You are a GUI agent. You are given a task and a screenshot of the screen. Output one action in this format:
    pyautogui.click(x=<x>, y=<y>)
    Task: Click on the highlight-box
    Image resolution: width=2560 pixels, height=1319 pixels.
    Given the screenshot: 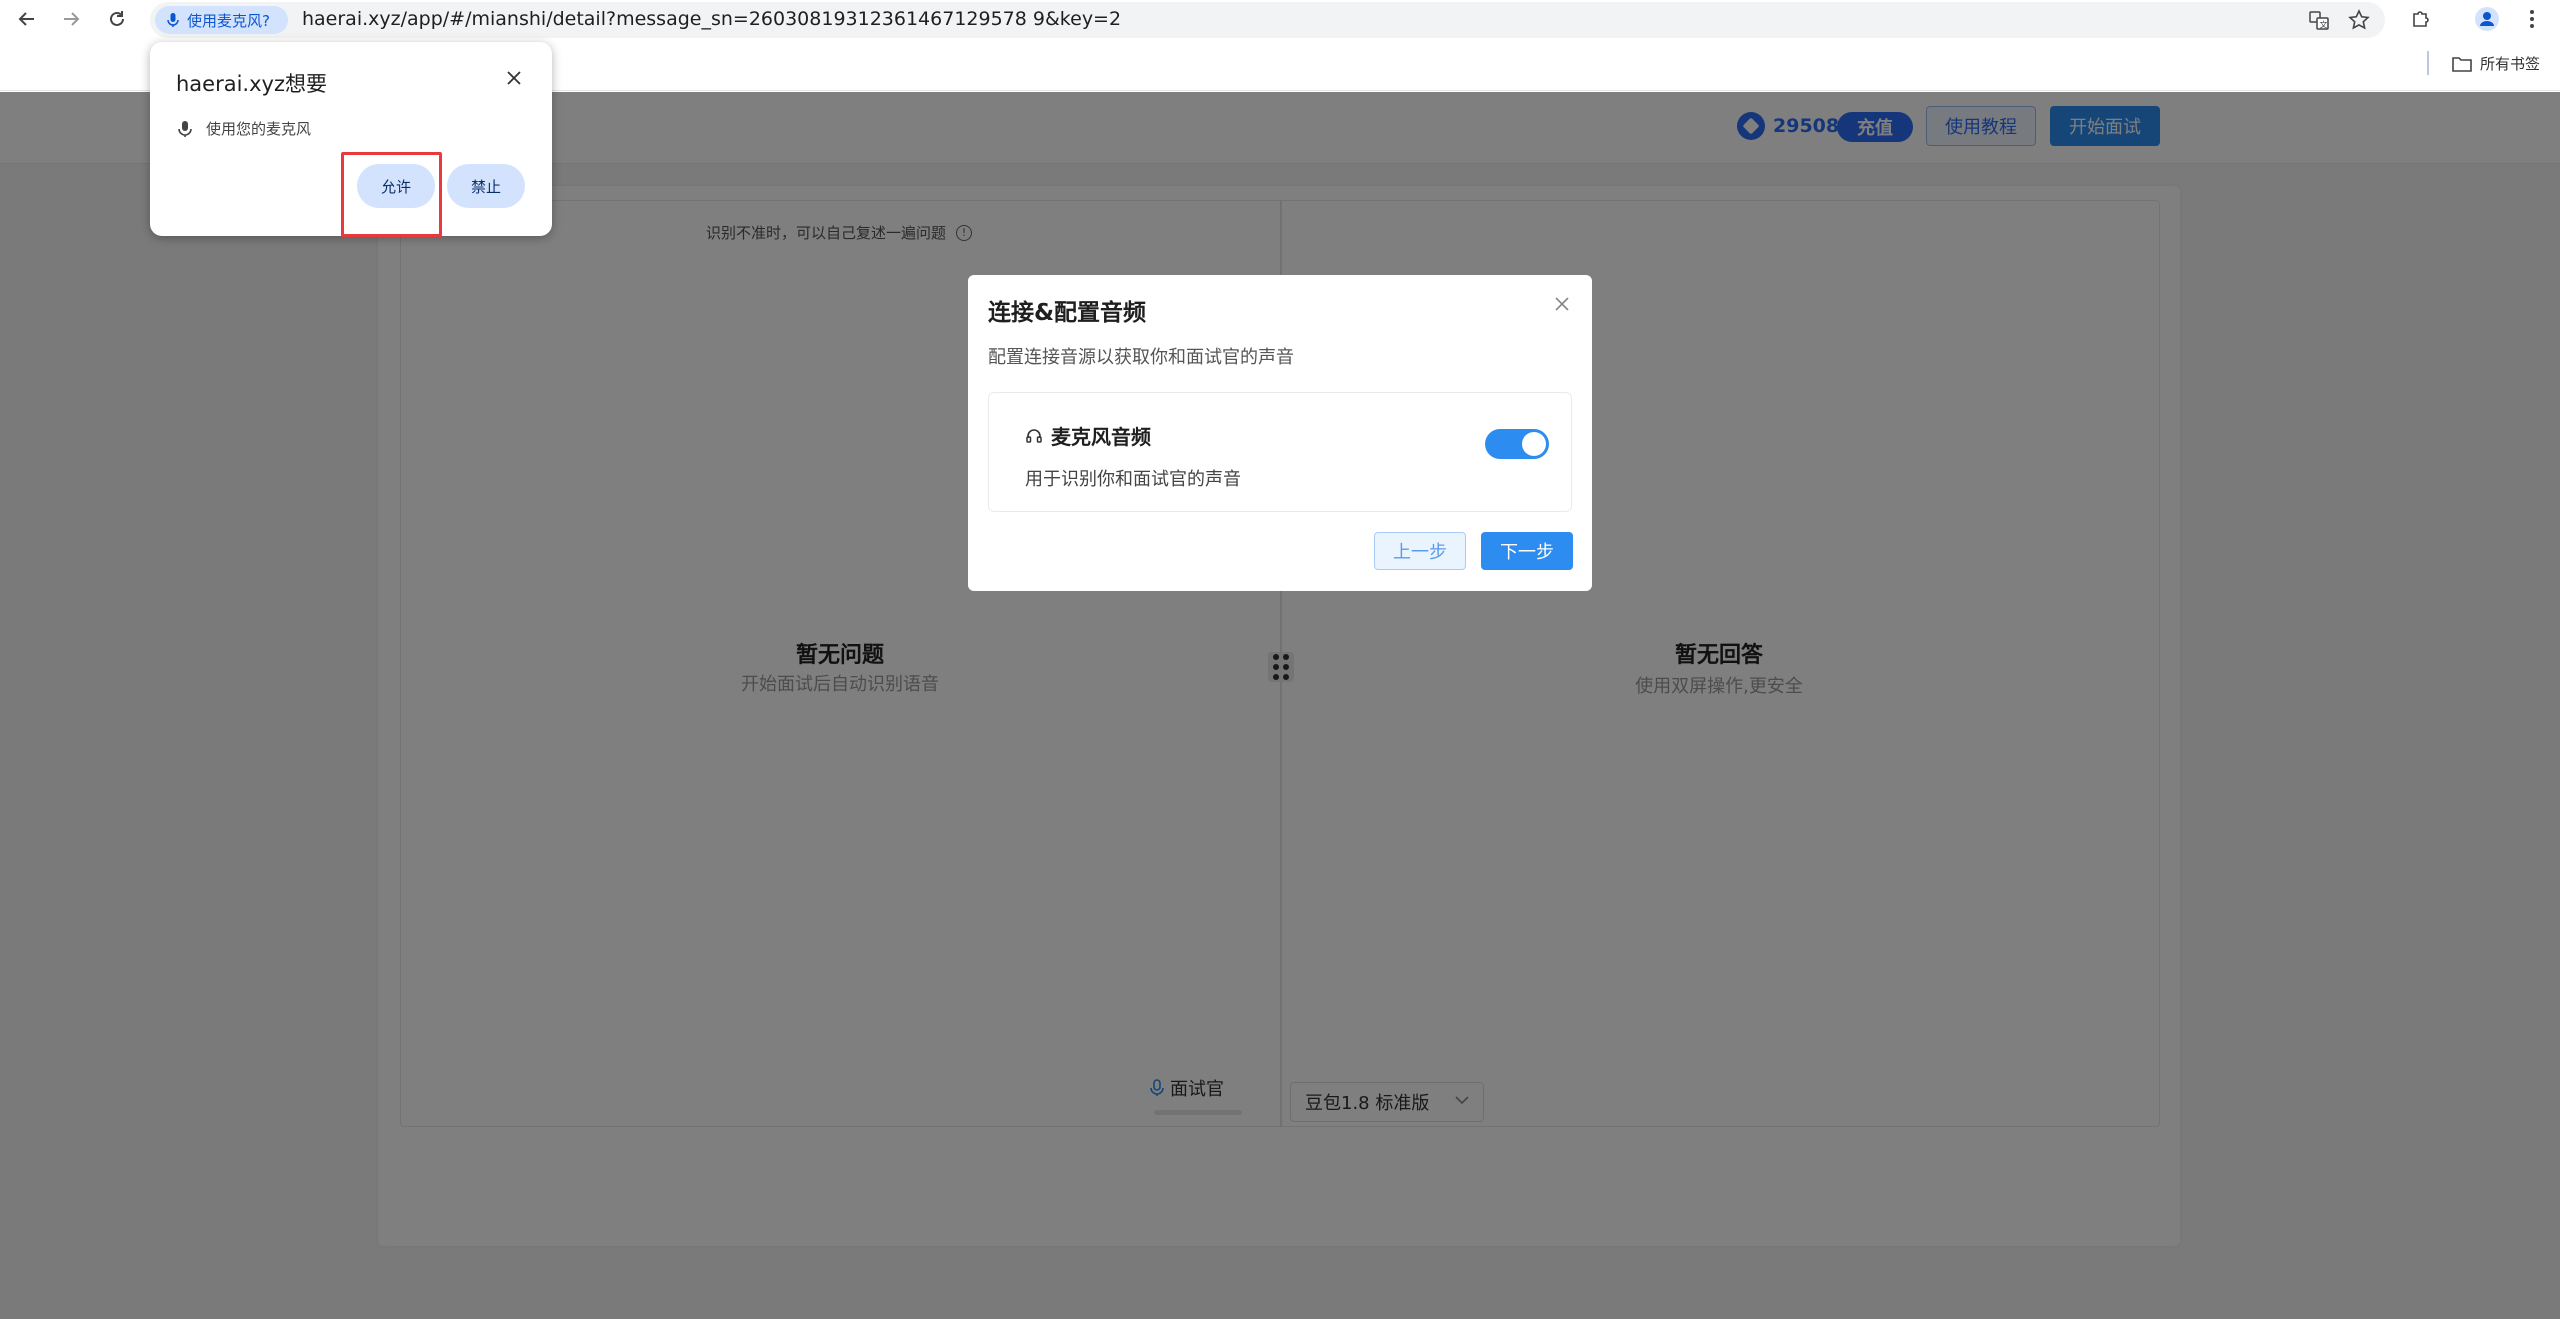 What is the action you would take?
    pyautogui.click(x=391, y=194)
    